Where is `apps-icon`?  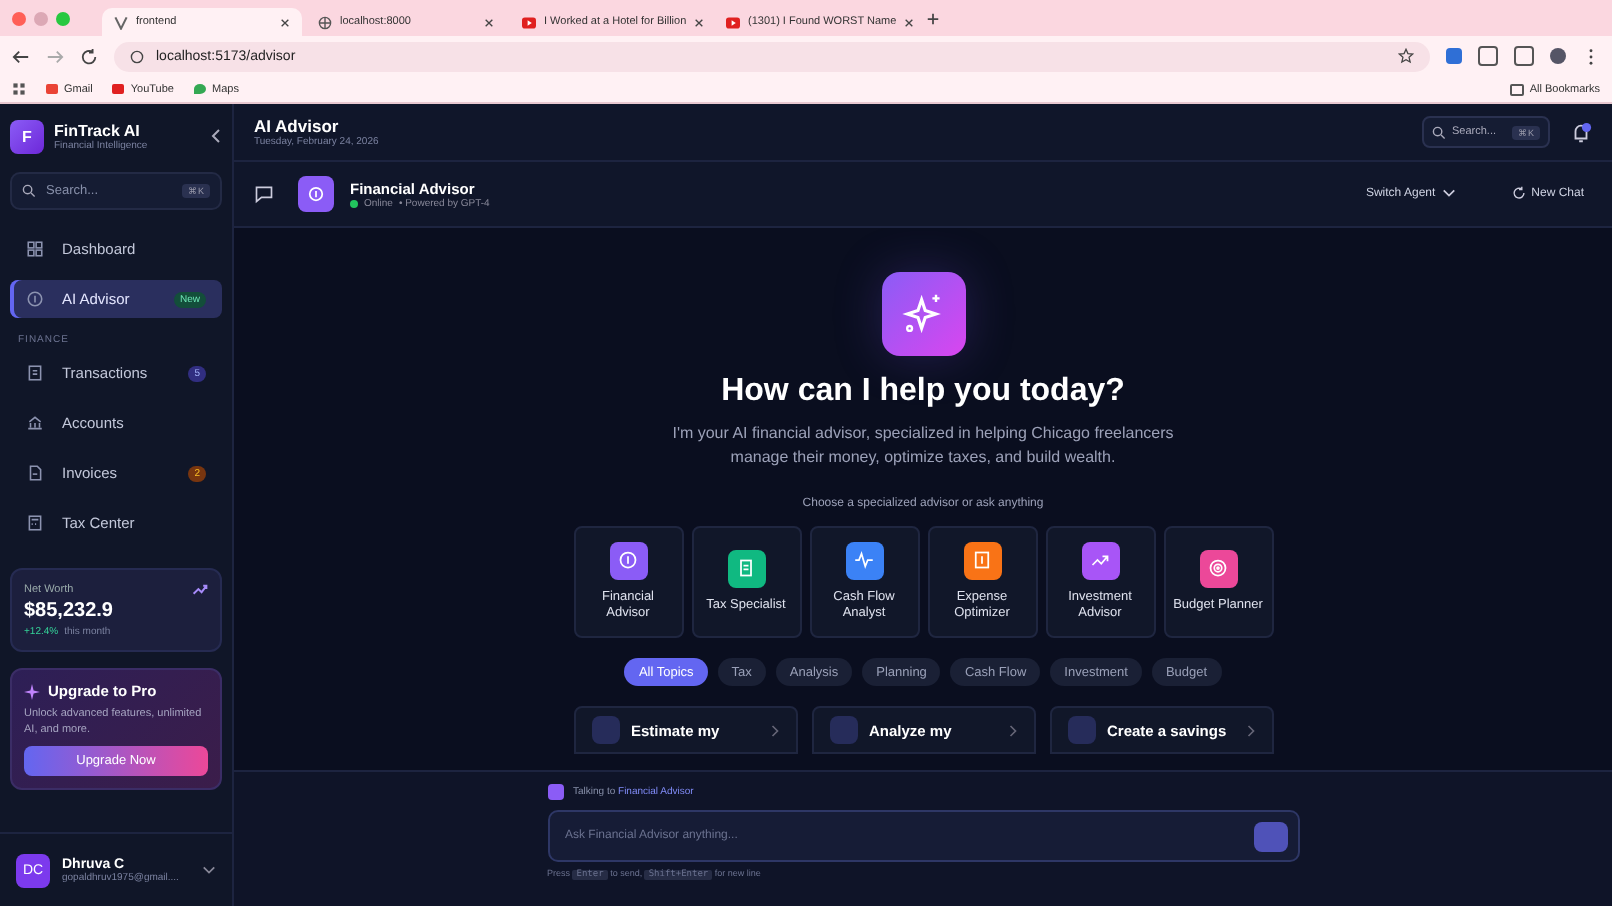 apps-icon is located at coordinates (19, 89).